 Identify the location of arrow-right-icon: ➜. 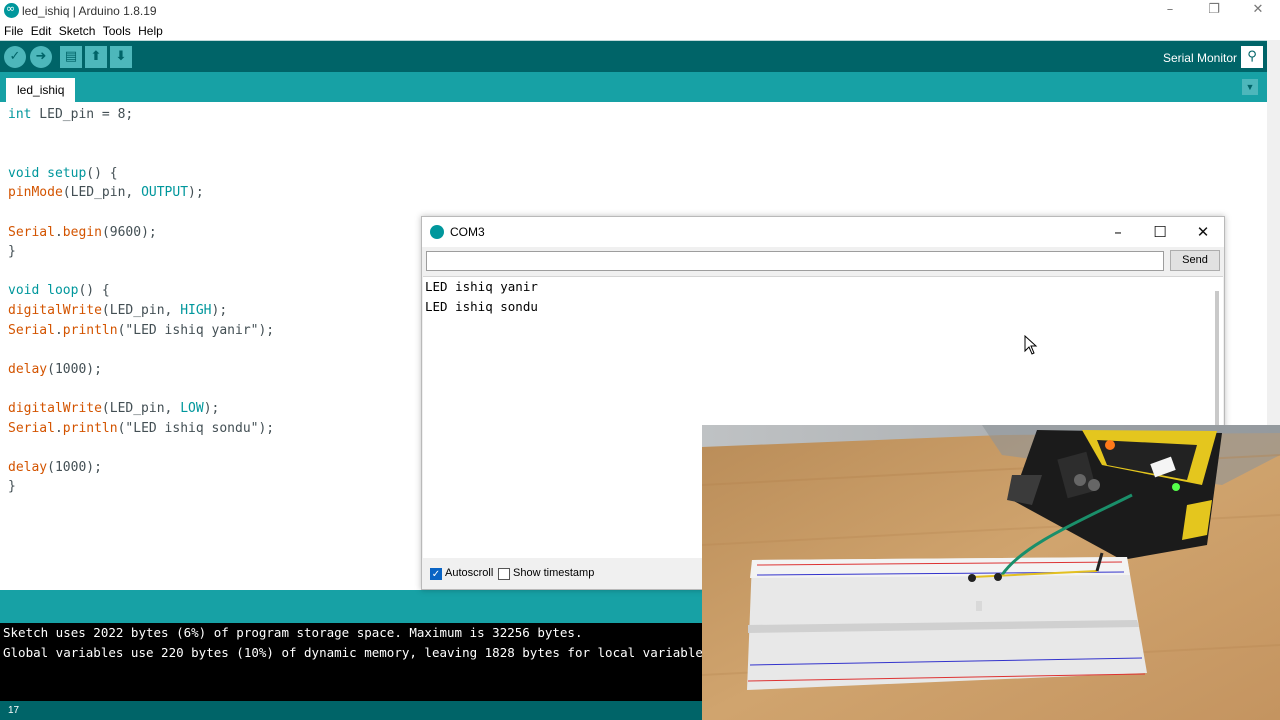
(41, 56).